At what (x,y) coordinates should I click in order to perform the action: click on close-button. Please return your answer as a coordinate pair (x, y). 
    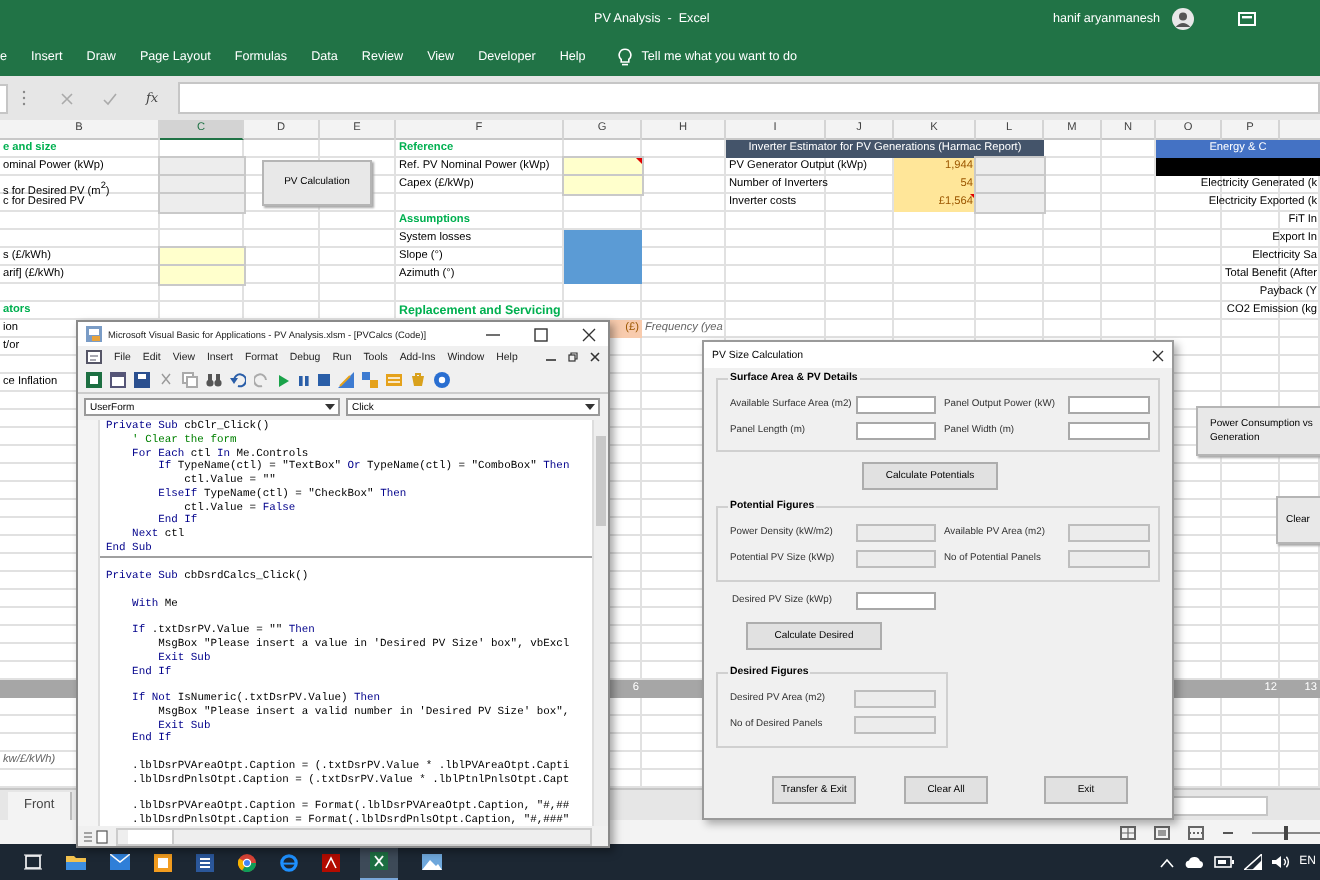
    Looking at the image, I should click on (1158, 355).